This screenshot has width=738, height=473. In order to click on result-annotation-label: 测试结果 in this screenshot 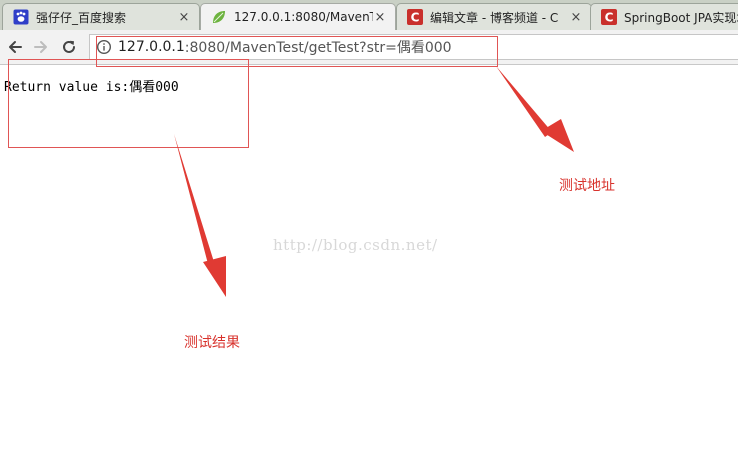, I will do `click(212, 343)`.